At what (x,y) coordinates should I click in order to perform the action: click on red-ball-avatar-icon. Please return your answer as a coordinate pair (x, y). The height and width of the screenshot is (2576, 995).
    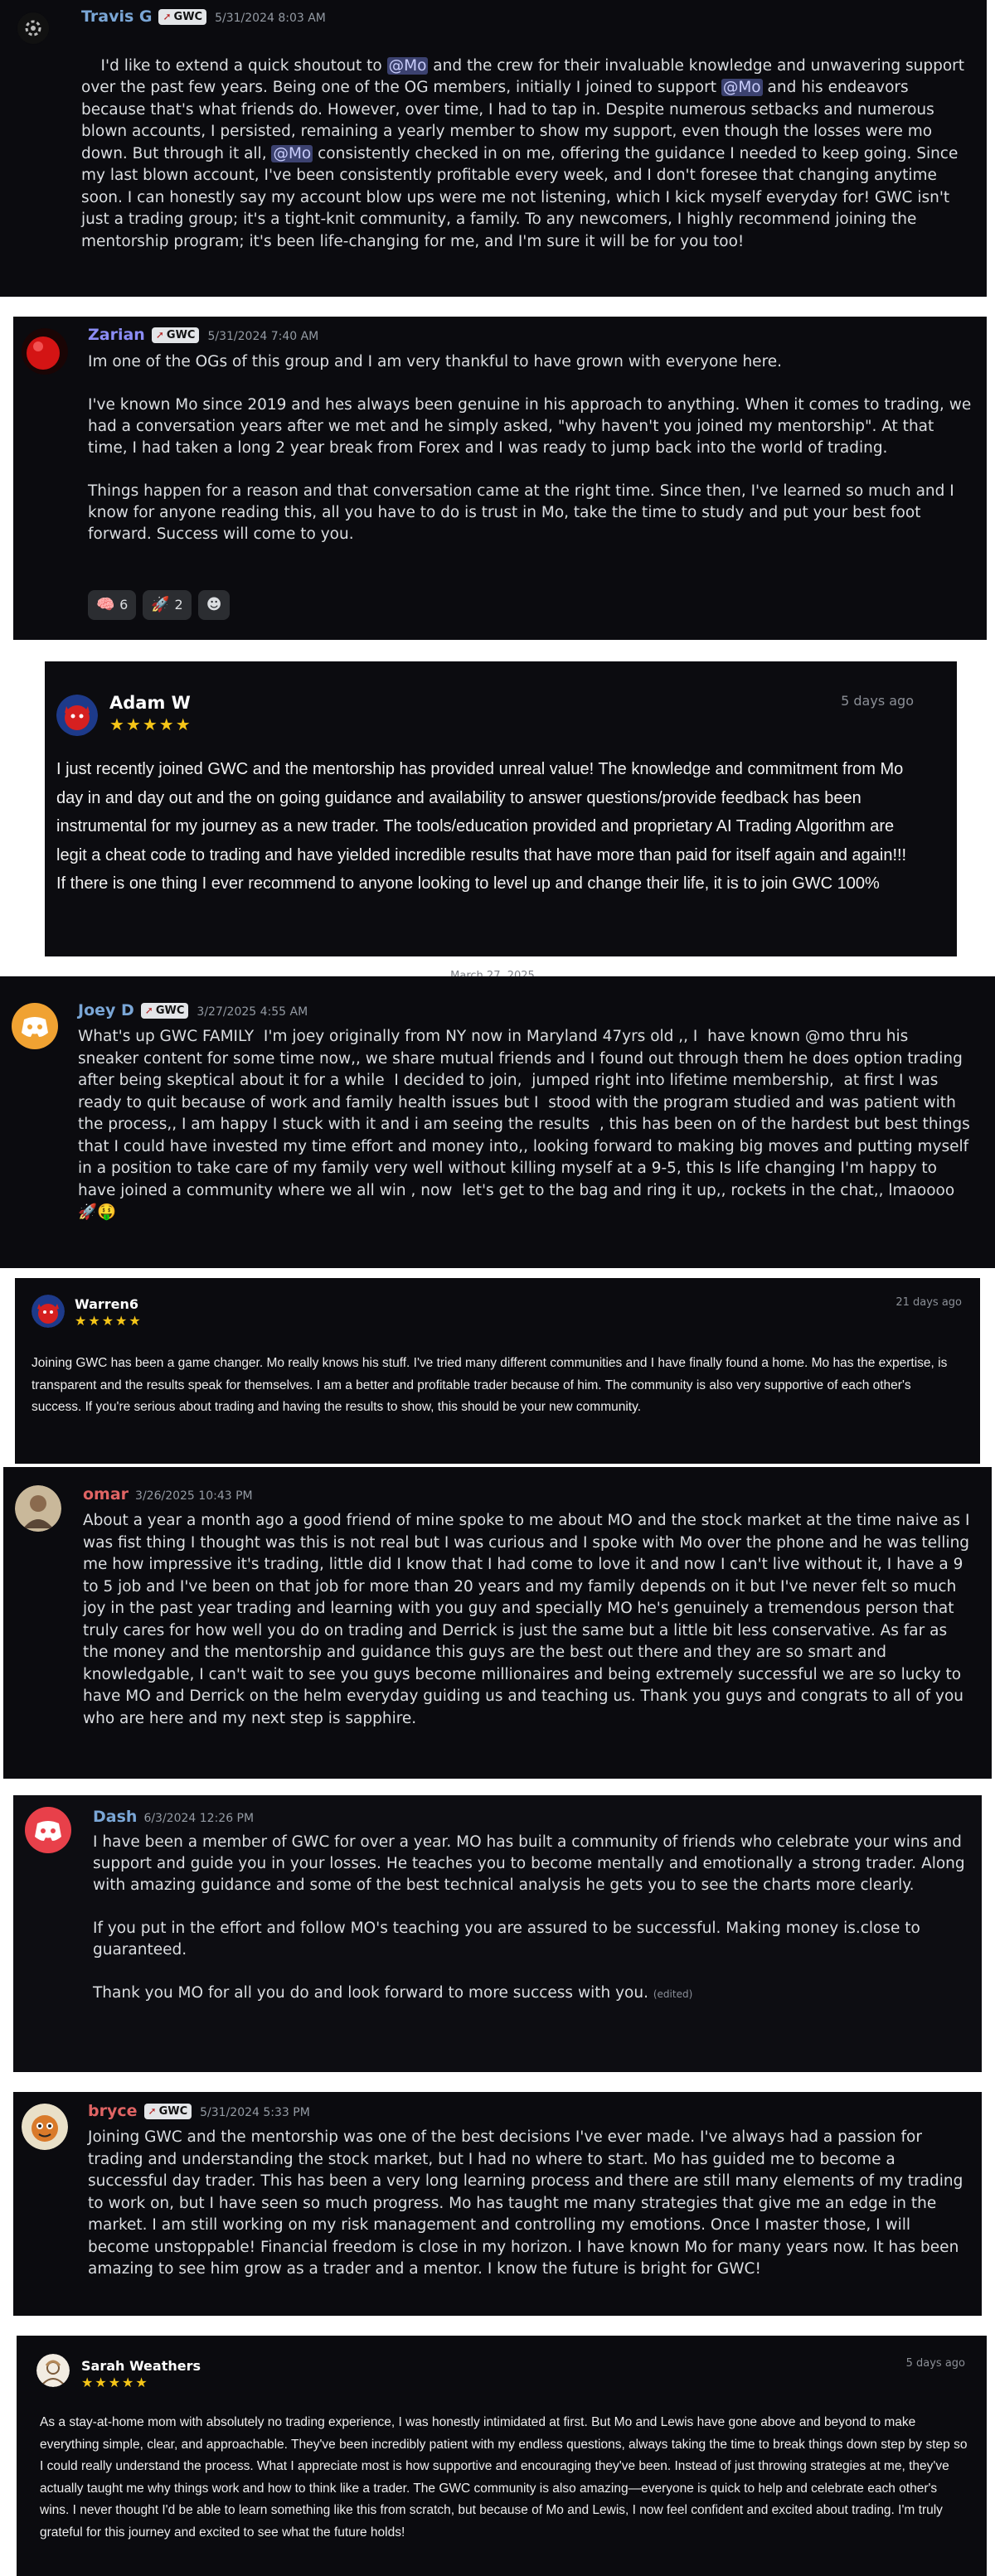
    Looking at the image, I should click on (45, 351).